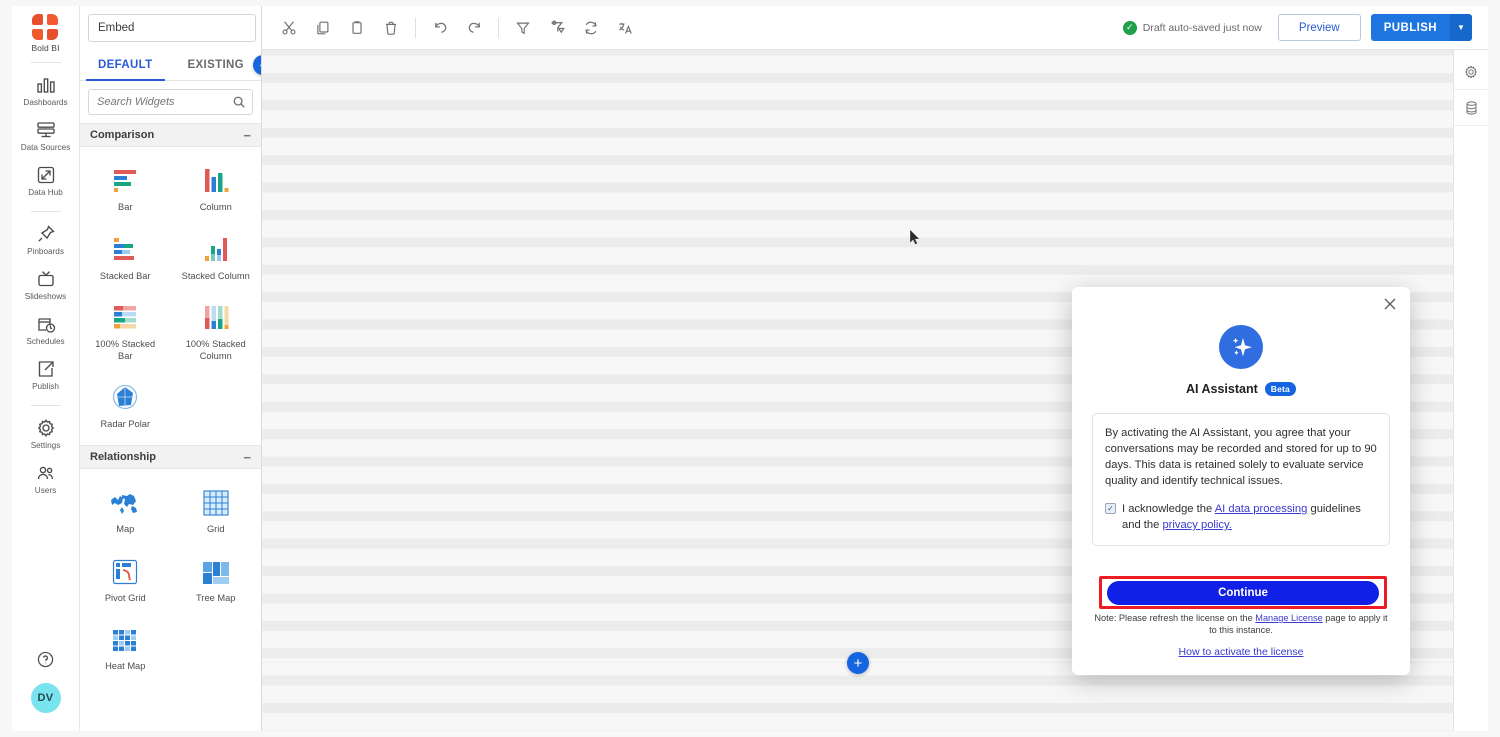 The image size is (1500, 737). I want to click on sidebar-item-schedules: Schedules, so click(45, 328).